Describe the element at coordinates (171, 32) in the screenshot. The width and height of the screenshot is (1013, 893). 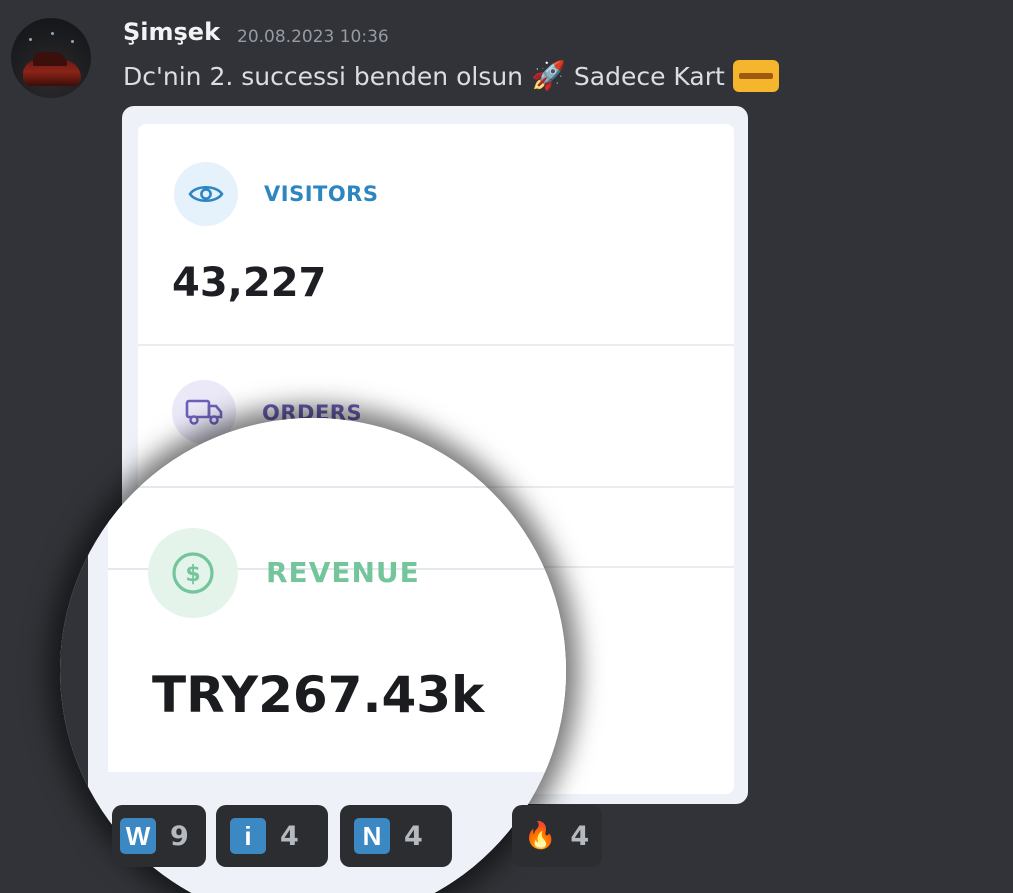
I see `message-author: Şimşek` at that location.